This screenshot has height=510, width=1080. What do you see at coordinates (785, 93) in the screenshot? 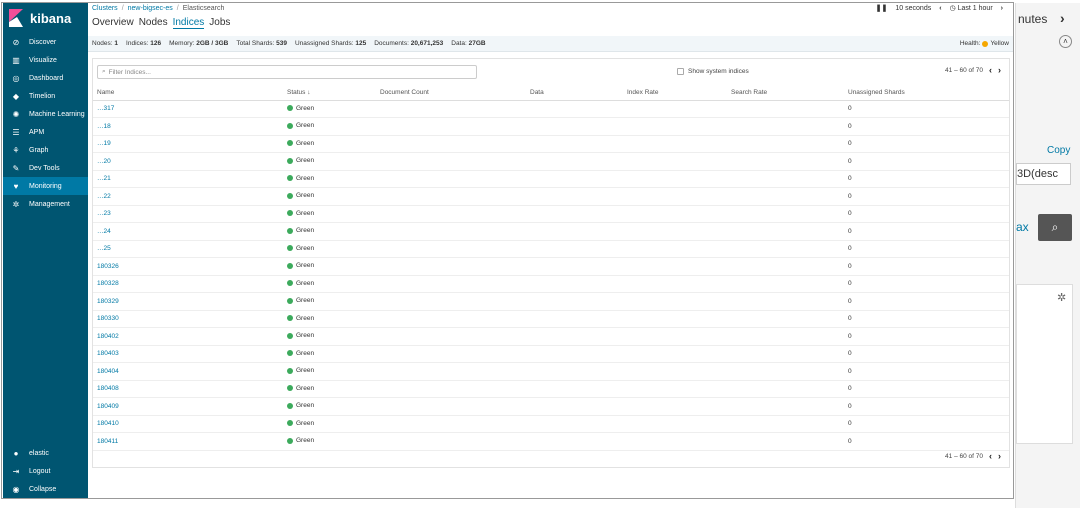
I see `col-search-rate: Search Rate` at bounding box center [785, 93].